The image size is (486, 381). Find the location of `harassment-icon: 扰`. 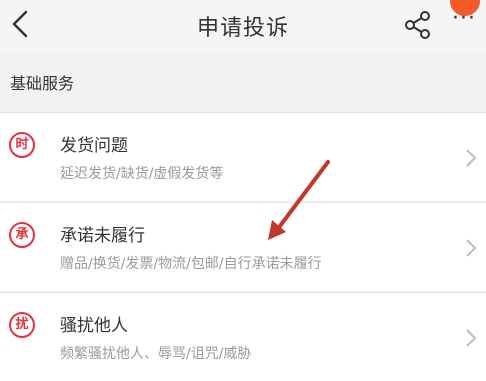

harassment-icon: 扰 is located at coordinates (22, 325).